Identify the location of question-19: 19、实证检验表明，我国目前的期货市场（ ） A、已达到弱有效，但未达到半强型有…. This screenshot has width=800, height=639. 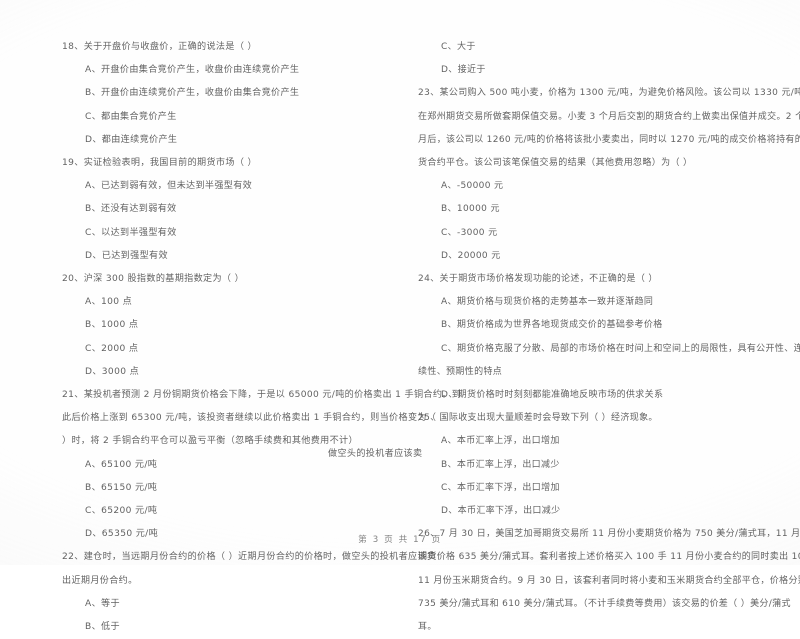
(227, 210).